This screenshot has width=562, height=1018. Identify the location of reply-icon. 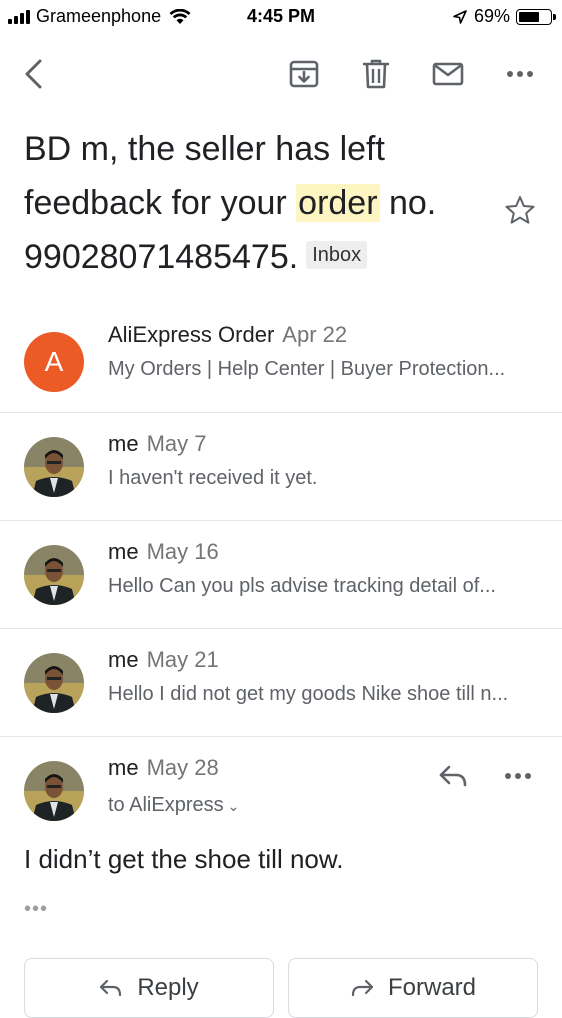
(455, 780).